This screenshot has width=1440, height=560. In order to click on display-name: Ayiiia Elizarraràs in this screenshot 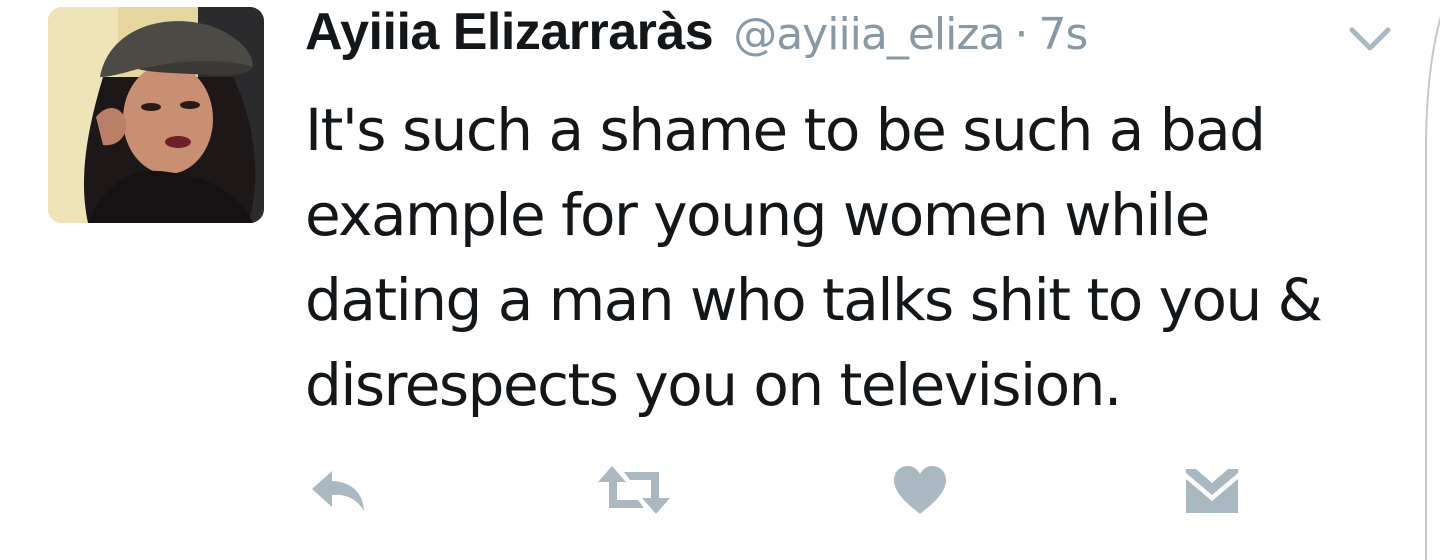, I will do `click(509, 32)`.